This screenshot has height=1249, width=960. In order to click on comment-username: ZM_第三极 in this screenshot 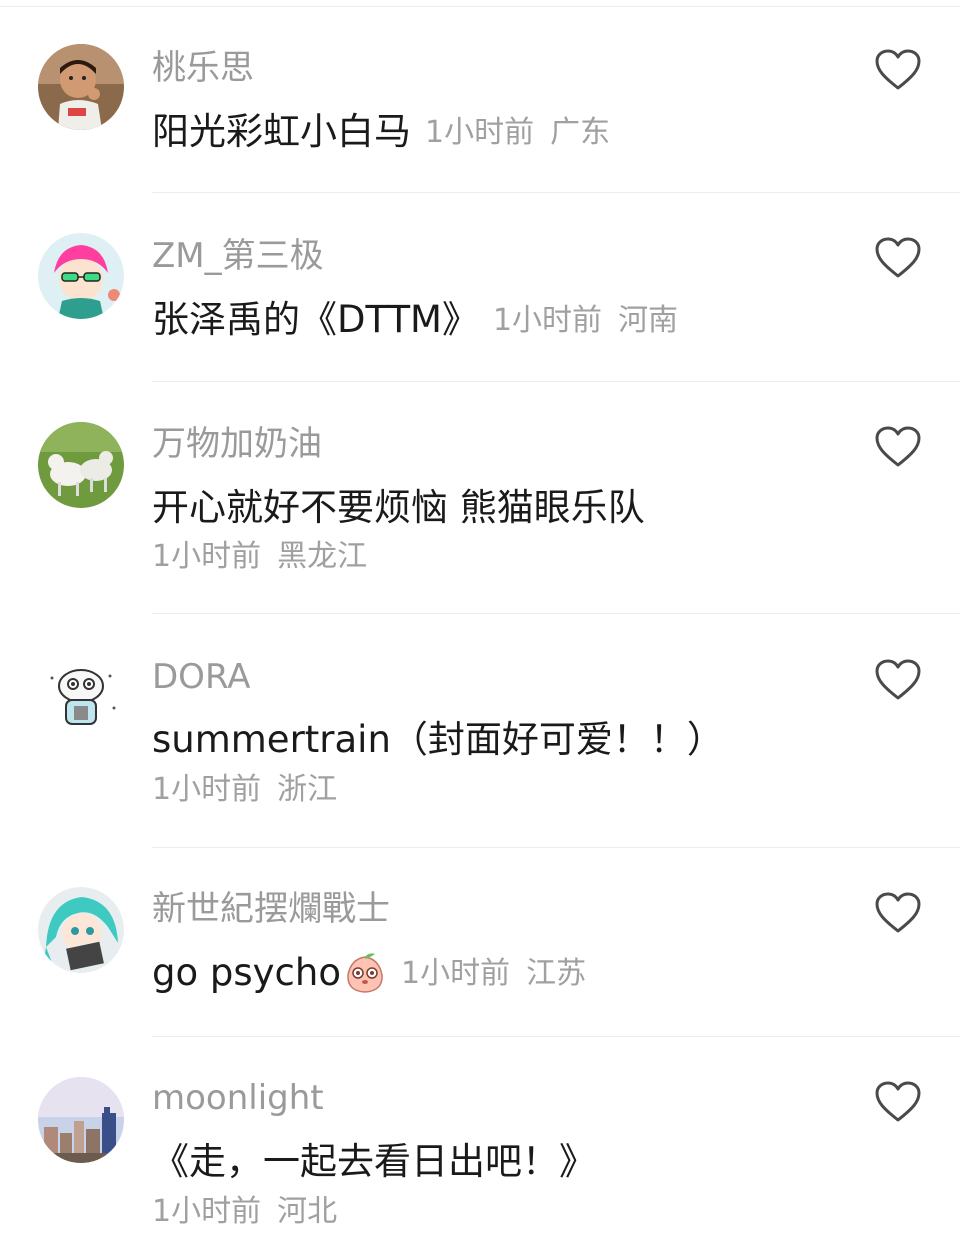, I will do `click(238, 256)`.